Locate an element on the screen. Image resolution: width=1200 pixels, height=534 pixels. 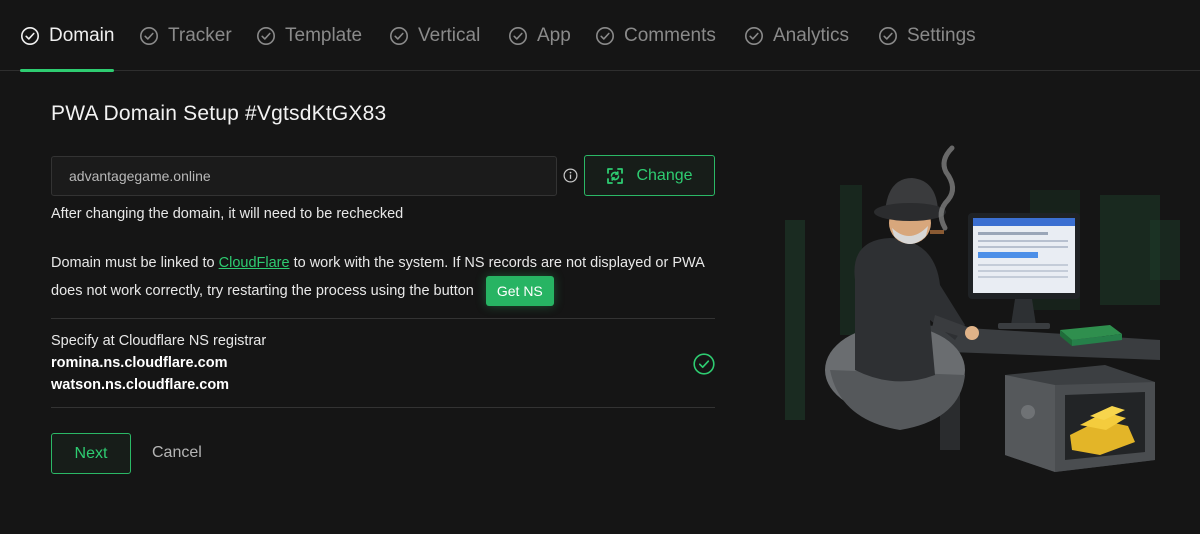
domain-input is located at coordinates (304, 176).